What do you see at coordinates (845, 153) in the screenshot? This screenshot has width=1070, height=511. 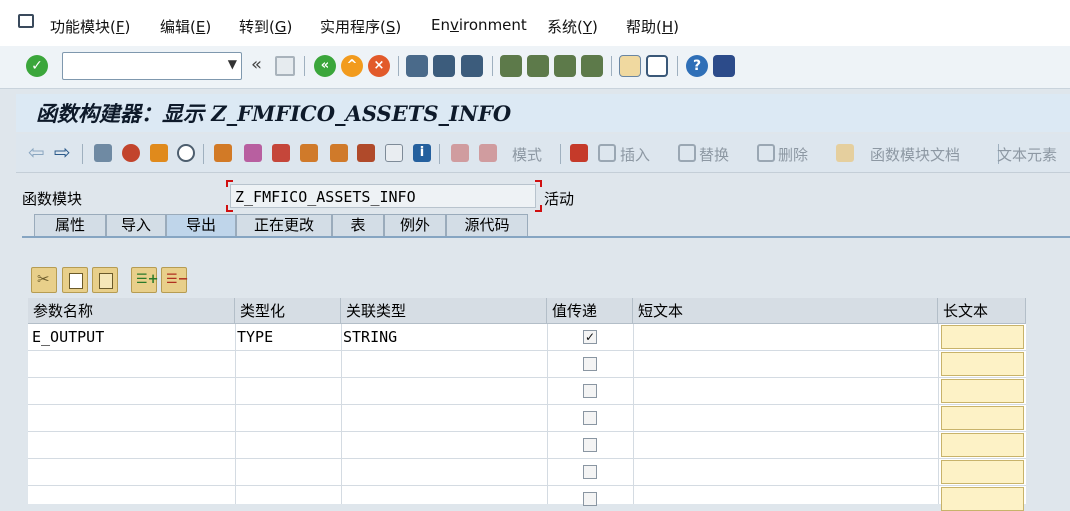 I see `documentation-icon` at bounding box center [845, 153].